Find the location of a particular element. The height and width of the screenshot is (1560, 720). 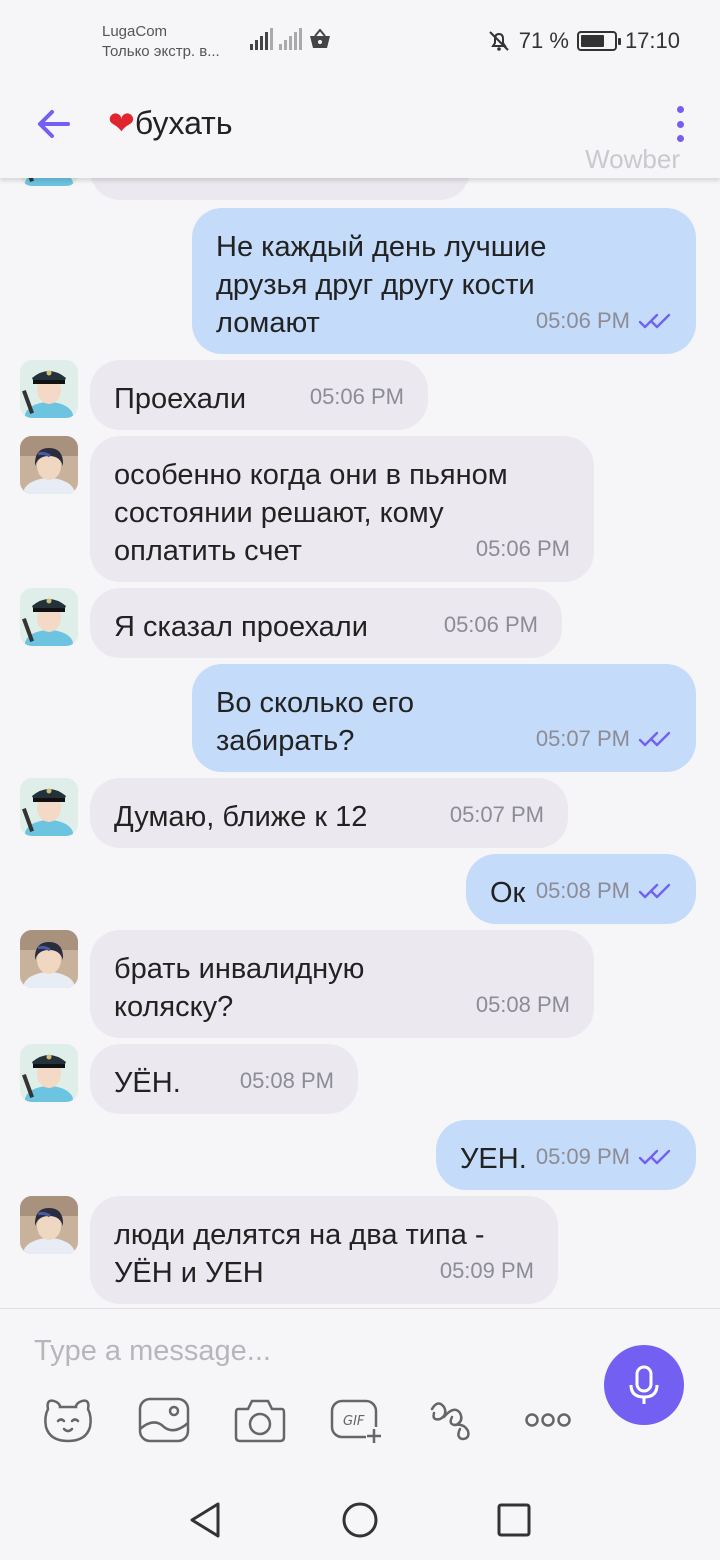

composer: GIF is located at coordinates (360, 1393).